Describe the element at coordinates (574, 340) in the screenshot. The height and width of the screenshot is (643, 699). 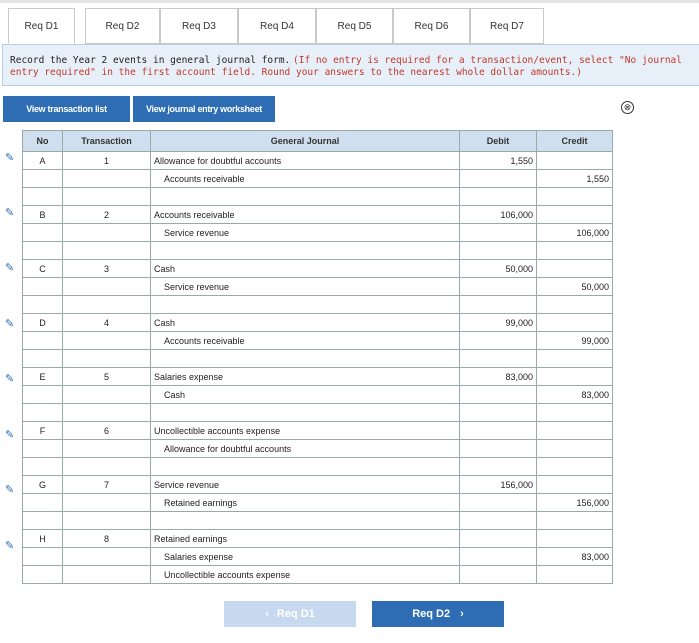
I see `credit-field: 99,000` at that location.